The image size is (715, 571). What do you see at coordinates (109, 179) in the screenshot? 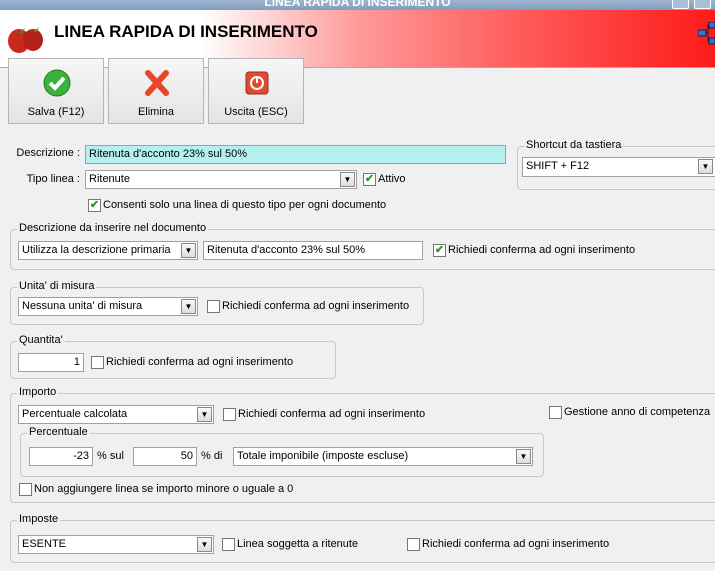
I see `tipo-linea-value: Ritenute` at bounding box center [109, 179].